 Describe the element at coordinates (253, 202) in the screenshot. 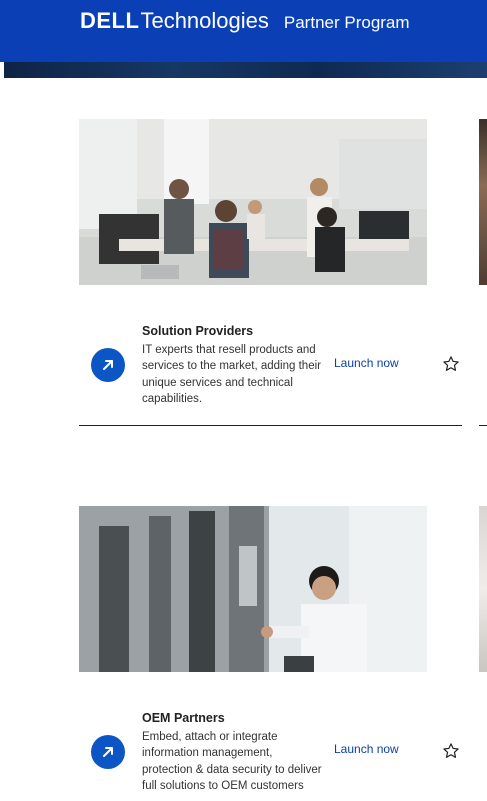

I see `card-image-office-team` at that location.